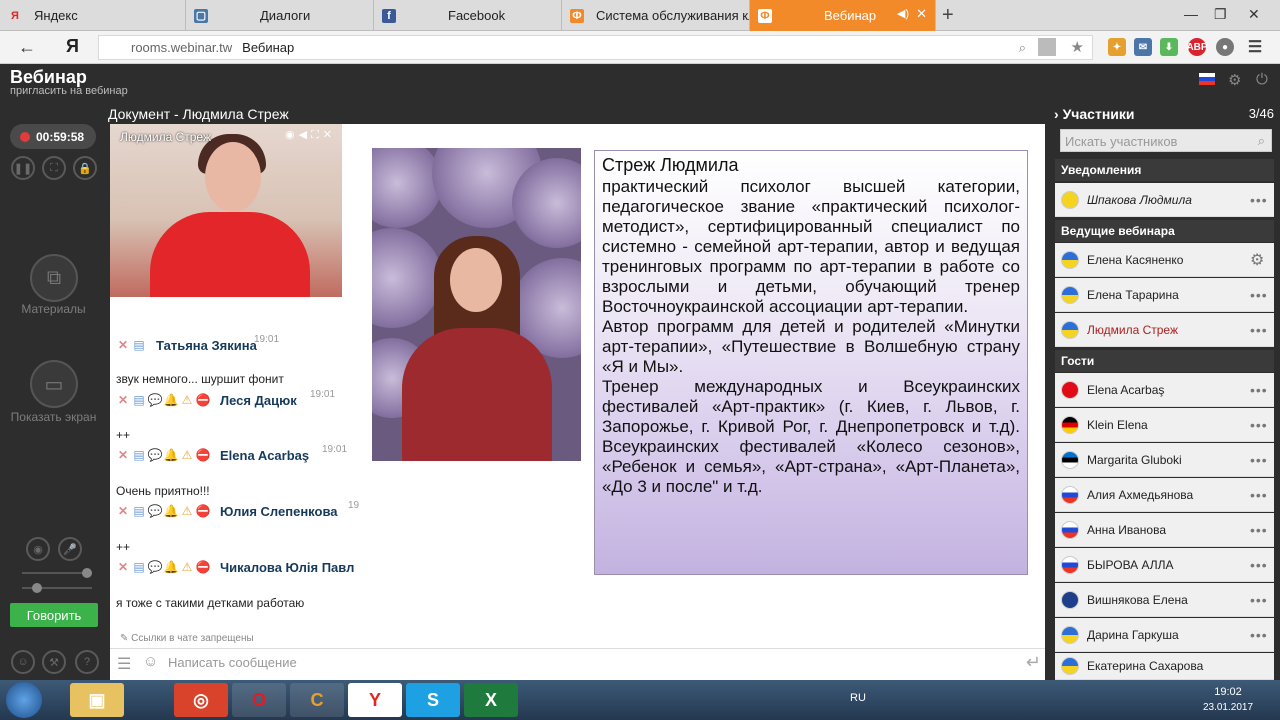 The width and height of the screenshot is (1280, 720). What do you see at coordinates (310, 135) in the screenshot?
I see `video-controls-icon: ◉◀⛶✕` at bounding box center [310, 135].